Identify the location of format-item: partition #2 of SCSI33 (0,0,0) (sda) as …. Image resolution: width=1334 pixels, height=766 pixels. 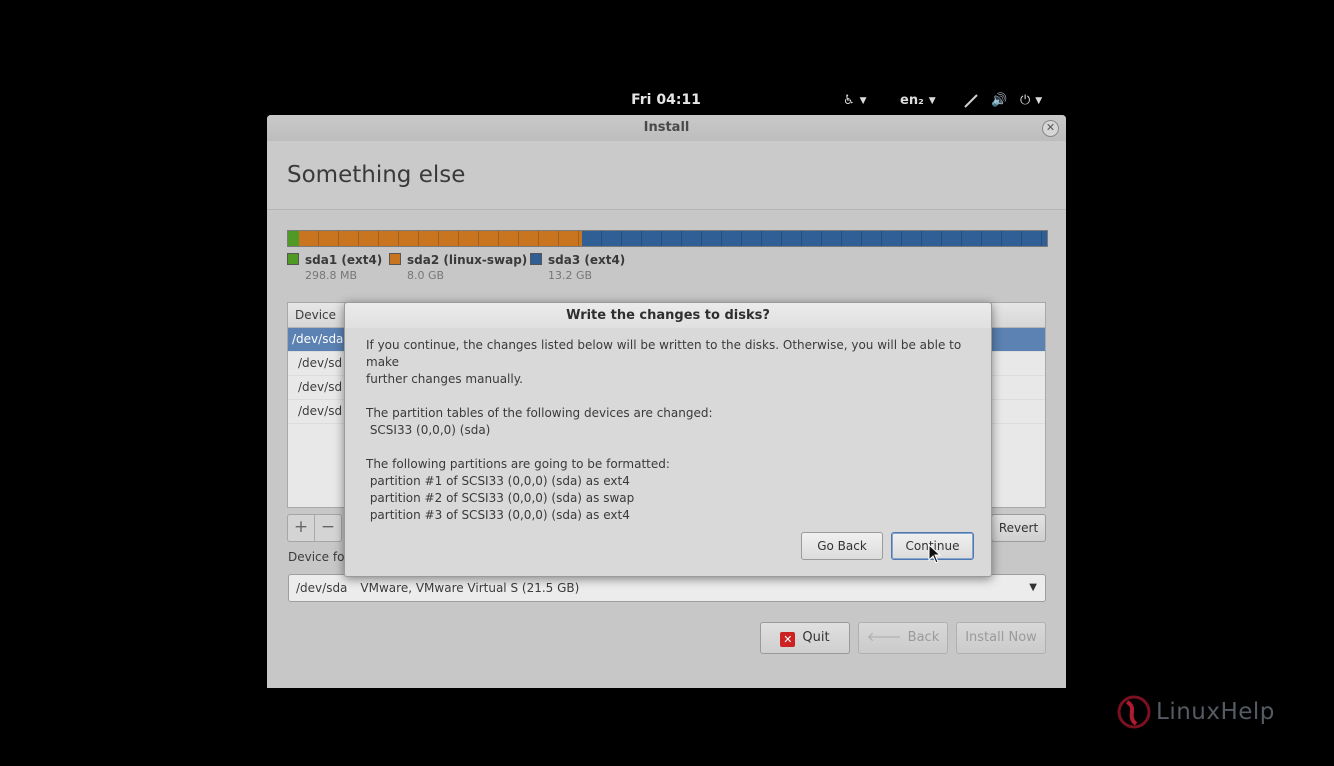
(500, 498).